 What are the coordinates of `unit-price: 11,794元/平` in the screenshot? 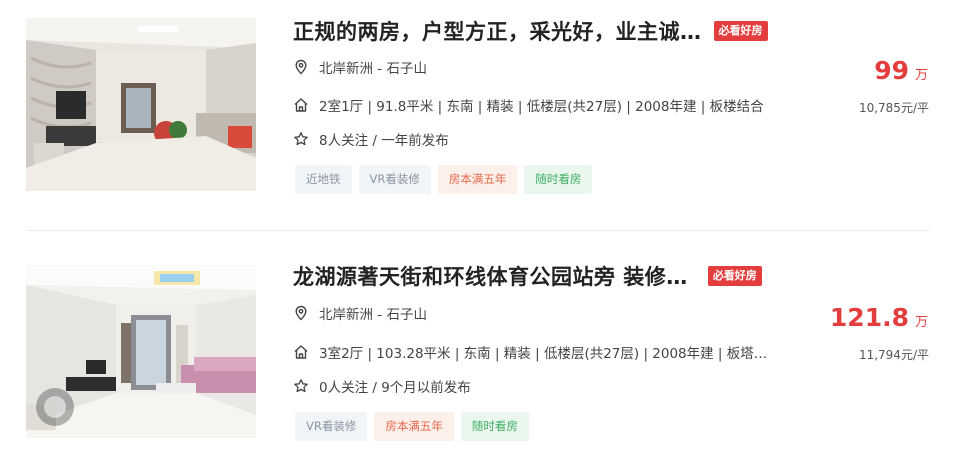 It's located at (893, 355).